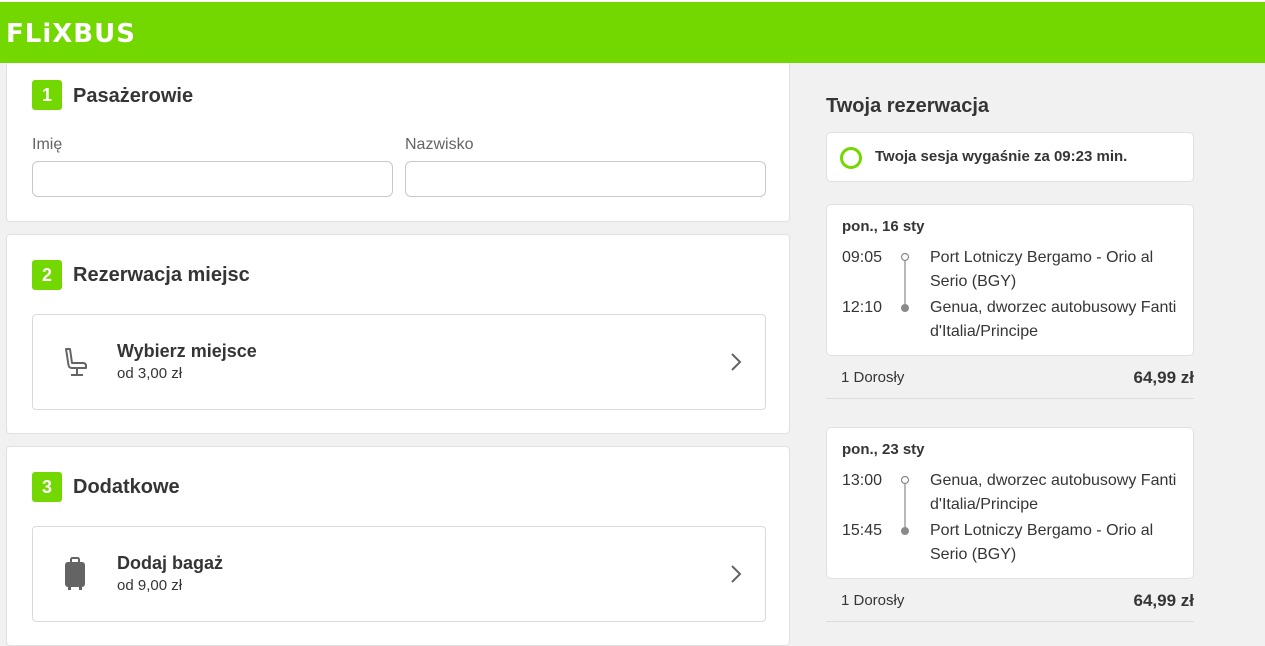 This screenshot has width=1265, height=646. Describe the element at coordinates (439, 144) in the screenshot. I see `last-name-label: Nazwisko` at that location.